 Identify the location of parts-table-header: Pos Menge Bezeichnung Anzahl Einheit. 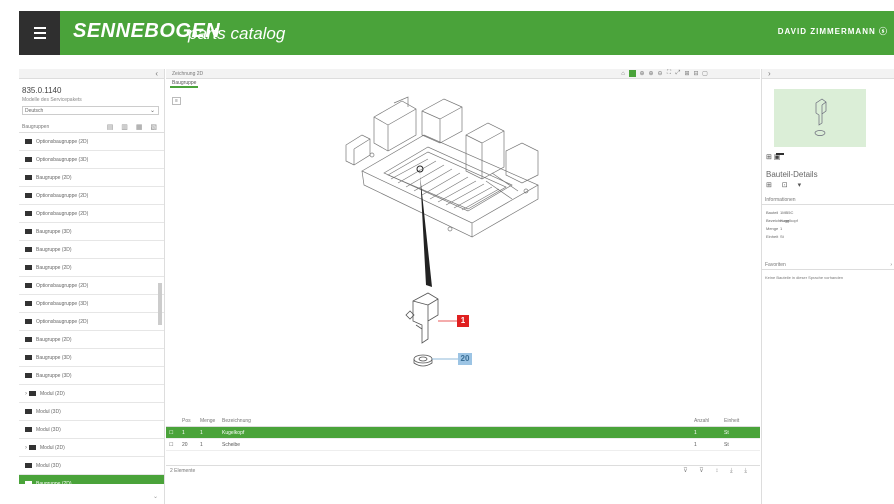
(463, 421).